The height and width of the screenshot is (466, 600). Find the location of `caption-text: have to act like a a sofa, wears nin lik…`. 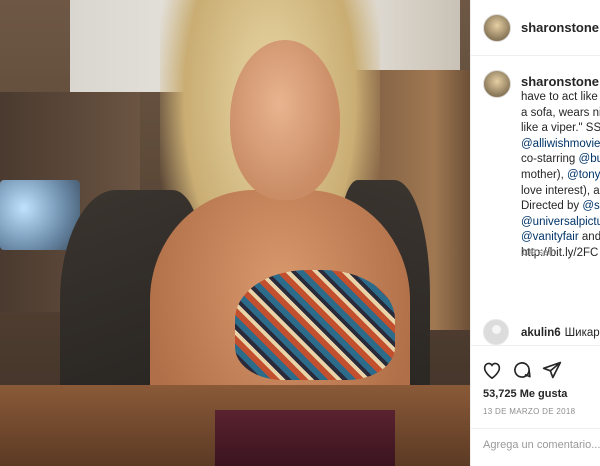

caption-text: have to act like a a sofa, wears nin lik… is located at coordinates (560, 176).